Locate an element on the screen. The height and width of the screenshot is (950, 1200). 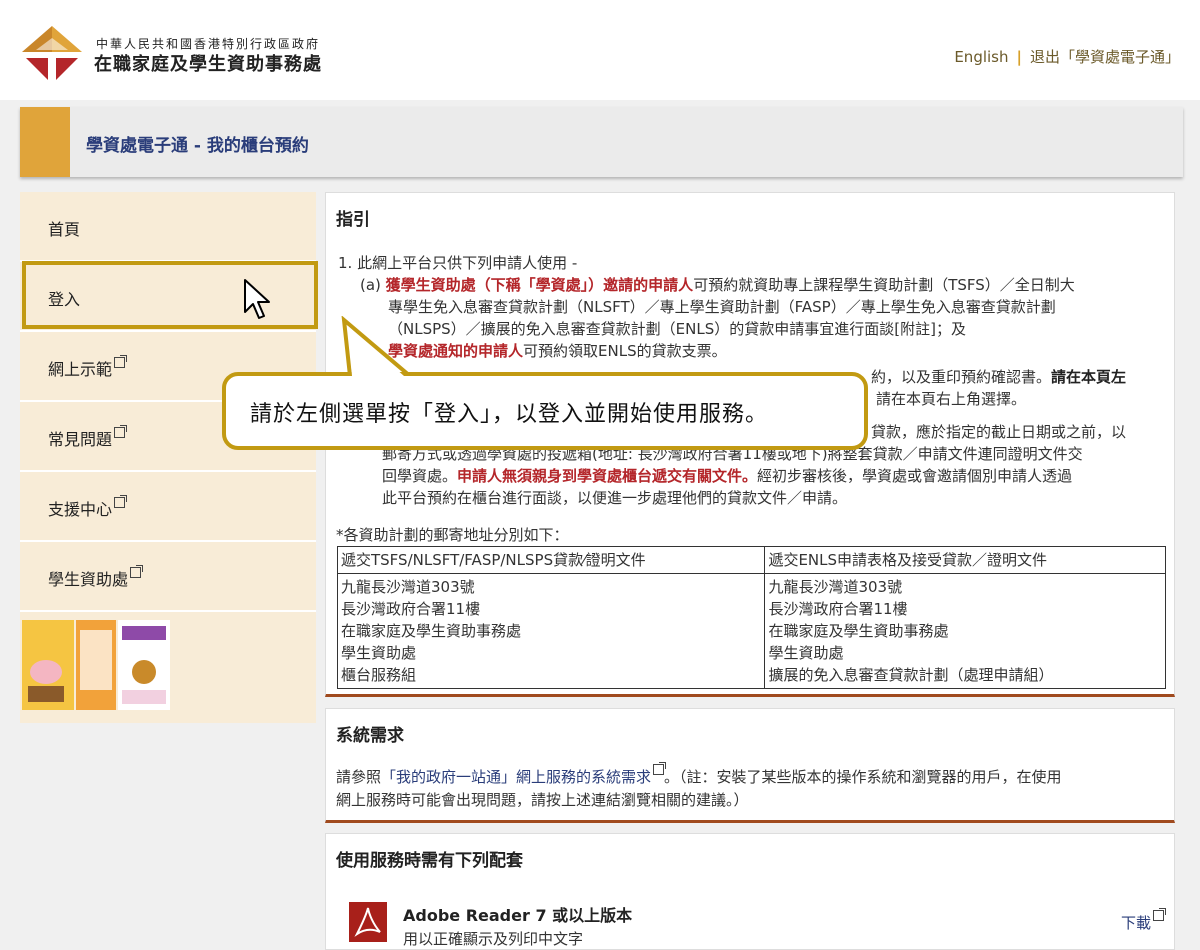
sidebar-item-label: 學生資助處 is located at coordinates (96, 577).